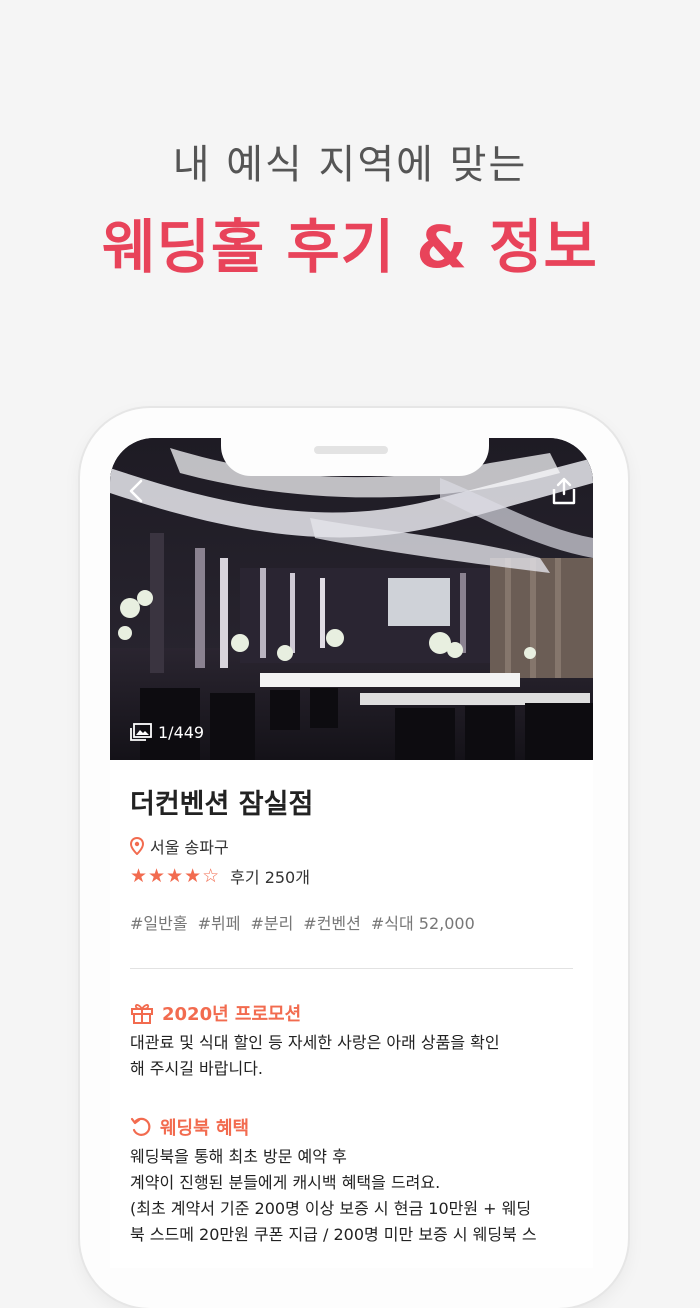 This screenshot has height=1308, width=700. I want to click on location-pin-icon, so click(137, 846).